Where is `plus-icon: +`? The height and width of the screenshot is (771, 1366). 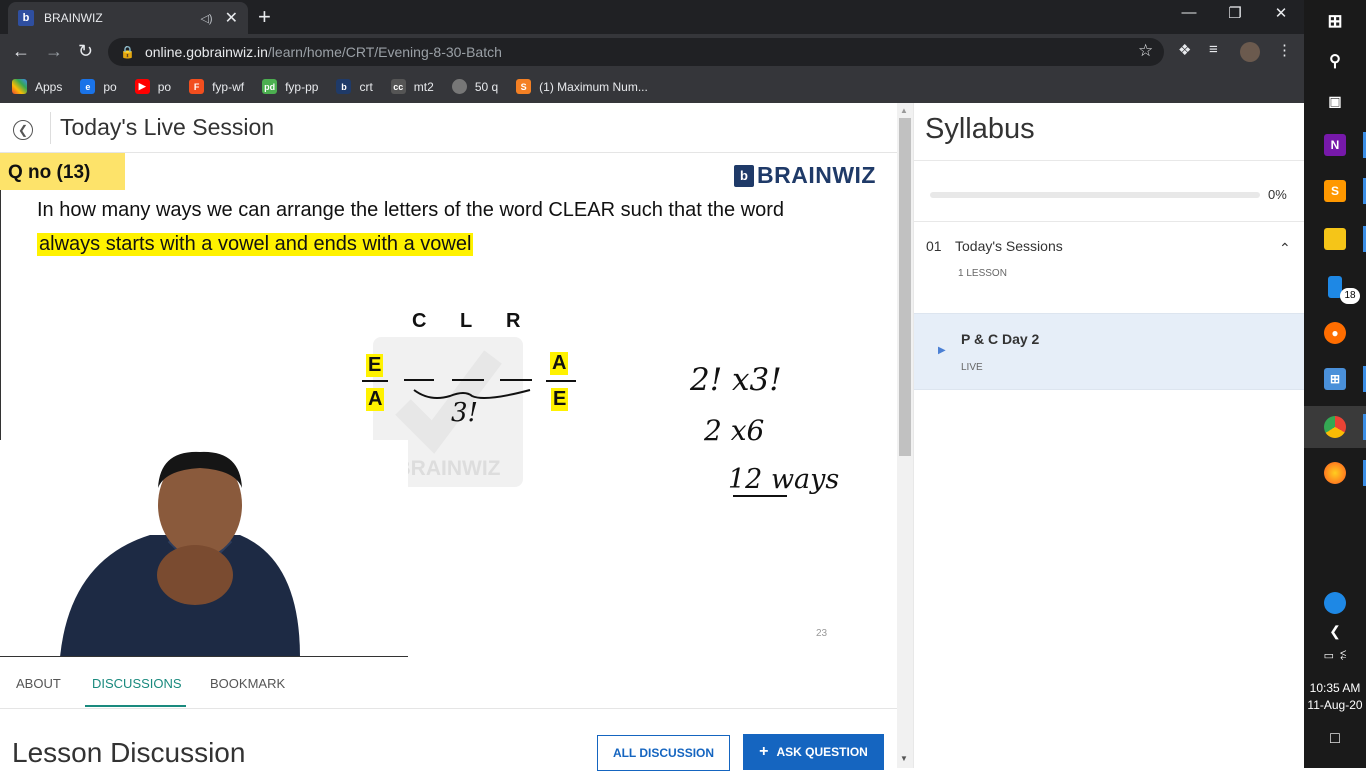 plus-icon: + is located at coordinates (764, 751).